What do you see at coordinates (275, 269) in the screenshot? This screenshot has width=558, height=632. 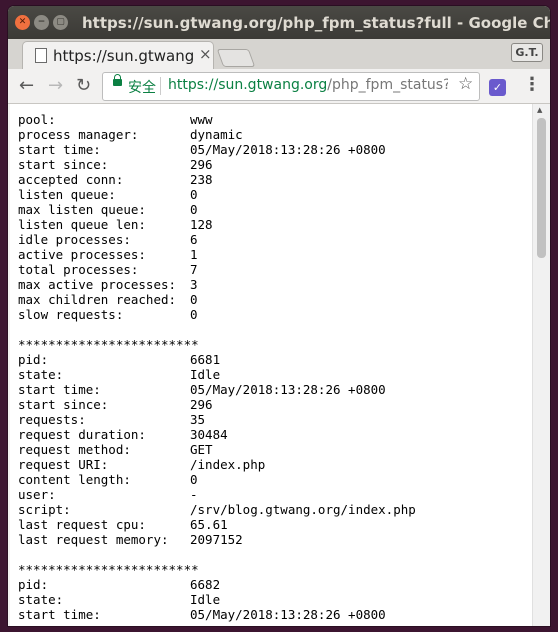 I see `status-row: total processes: 7` at bounding box center [275, 269].